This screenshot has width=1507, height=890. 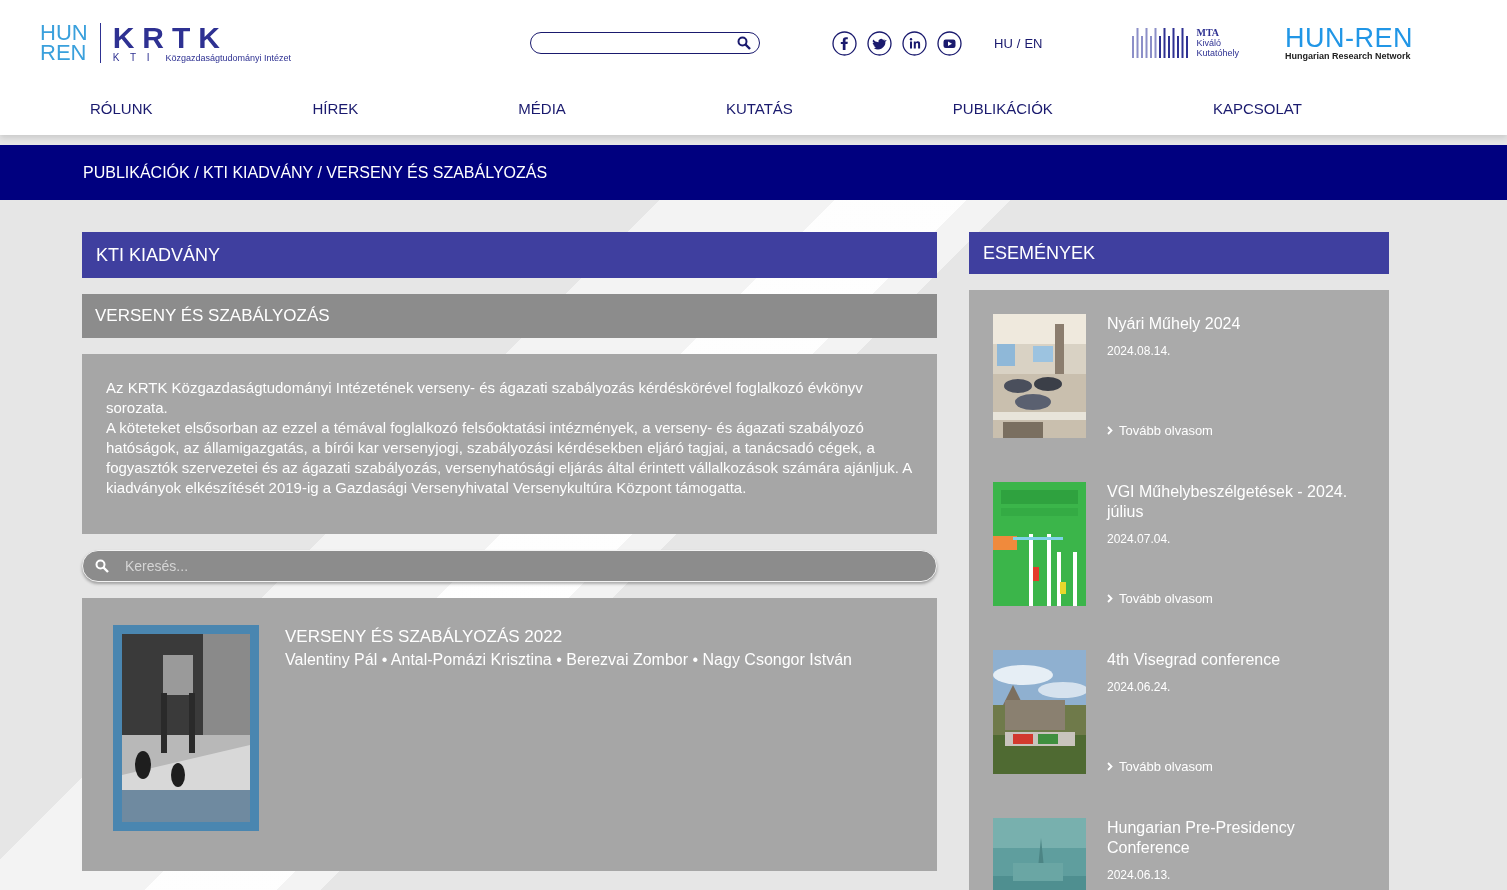 I want to click on logo-text: HUN, so click(x=64, y=33).